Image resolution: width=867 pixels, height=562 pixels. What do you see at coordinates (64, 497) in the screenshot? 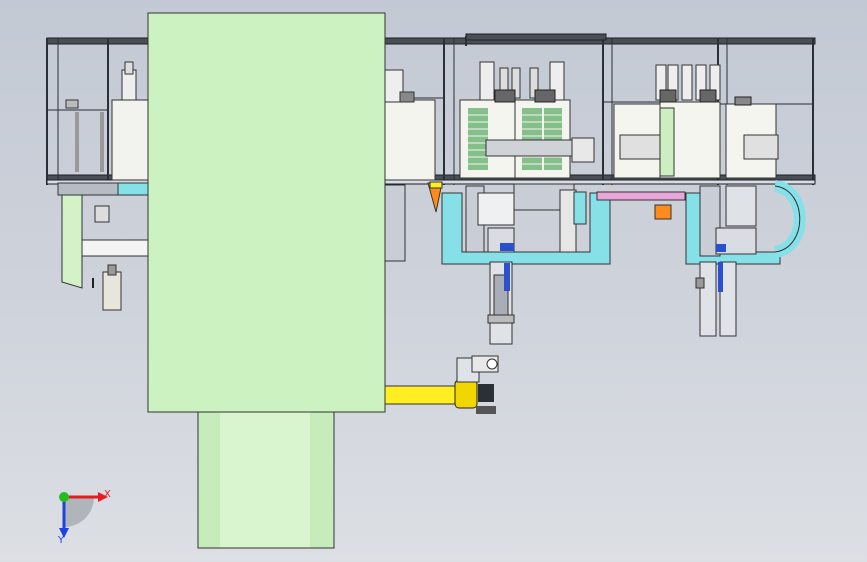
I see `origin-marker` at bounding box center [64, 497].